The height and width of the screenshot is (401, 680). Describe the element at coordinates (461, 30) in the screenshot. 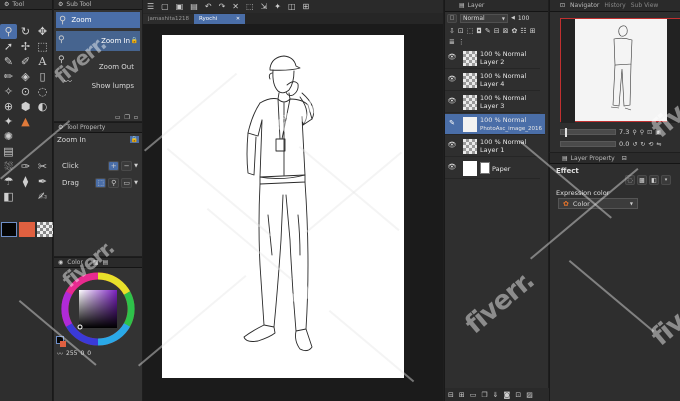

I see `reference-icon: ⊡` at that location.